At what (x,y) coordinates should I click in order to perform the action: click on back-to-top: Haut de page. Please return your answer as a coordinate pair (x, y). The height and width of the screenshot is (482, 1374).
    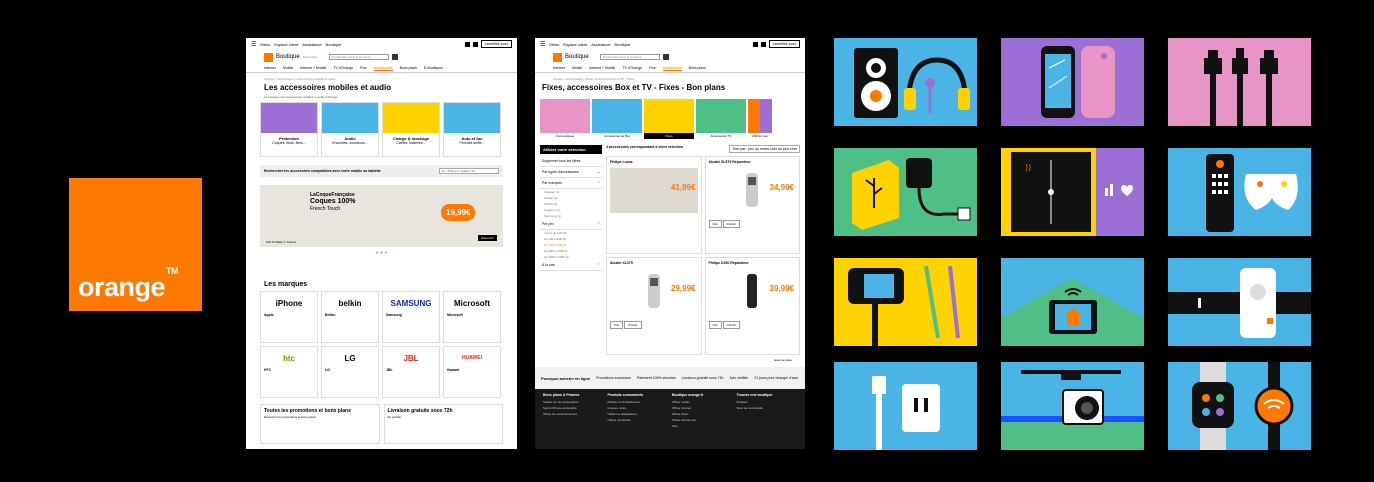
    Looking at the image, I should click on (703, 360).